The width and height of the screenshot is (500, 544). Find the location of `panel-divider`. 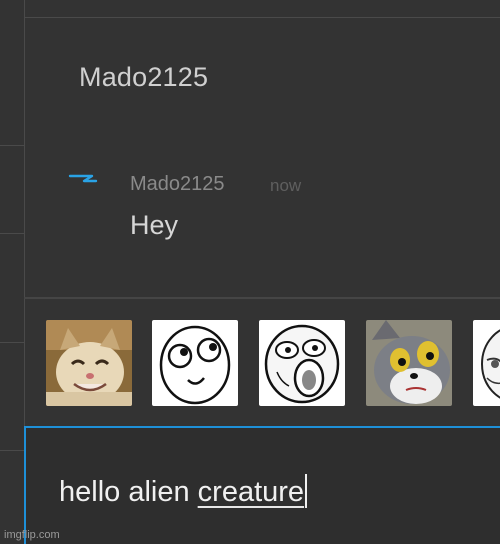

panel-divider is located at coordinates (262, 298).